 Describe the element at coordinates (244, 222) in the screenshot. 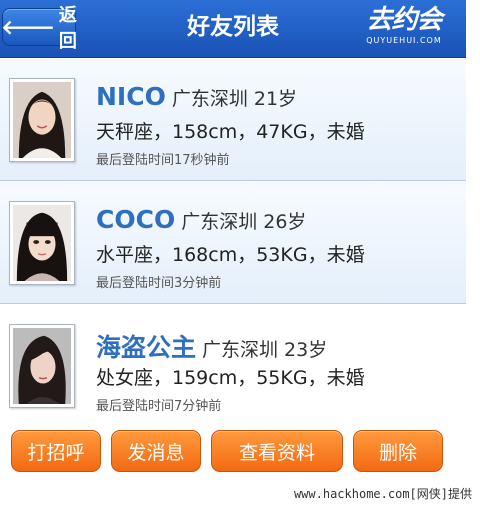

I see `friend-location-age: 广东深圳 26岁` at that location.